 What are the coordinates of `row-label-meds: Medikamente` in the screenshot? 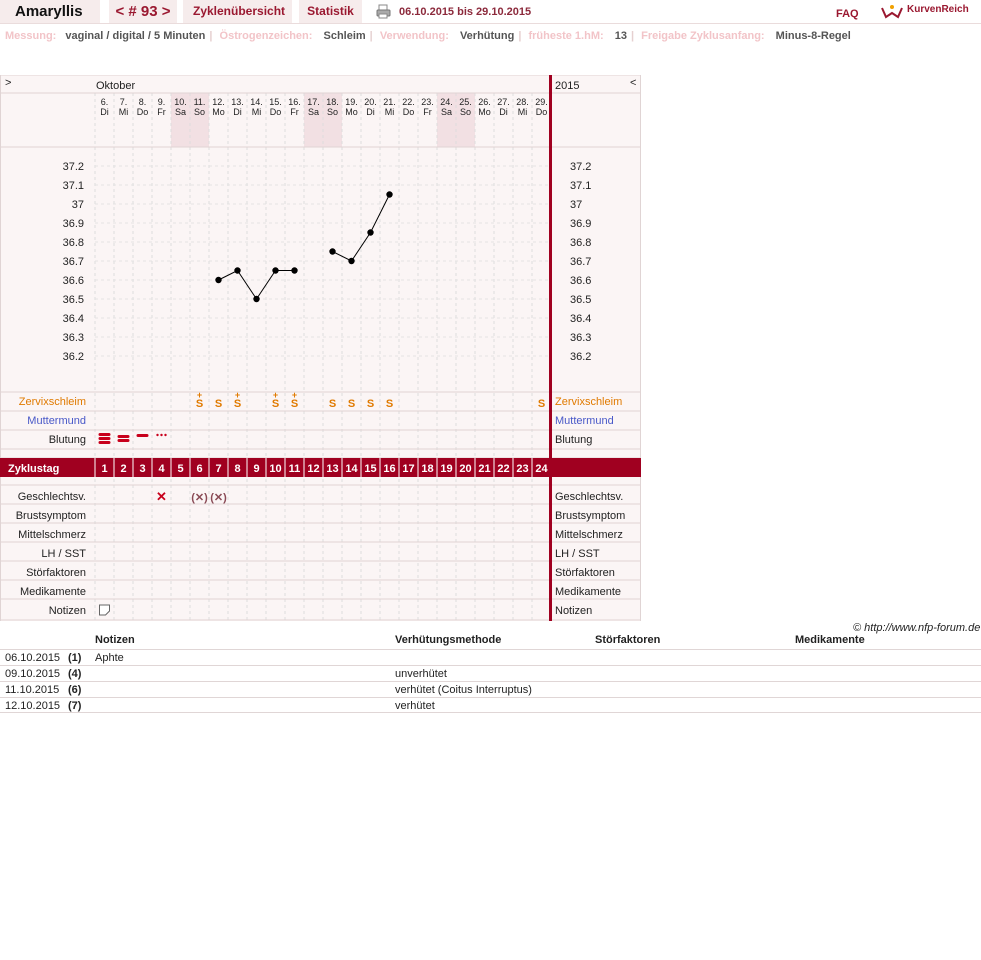 It's located at (53, 592).